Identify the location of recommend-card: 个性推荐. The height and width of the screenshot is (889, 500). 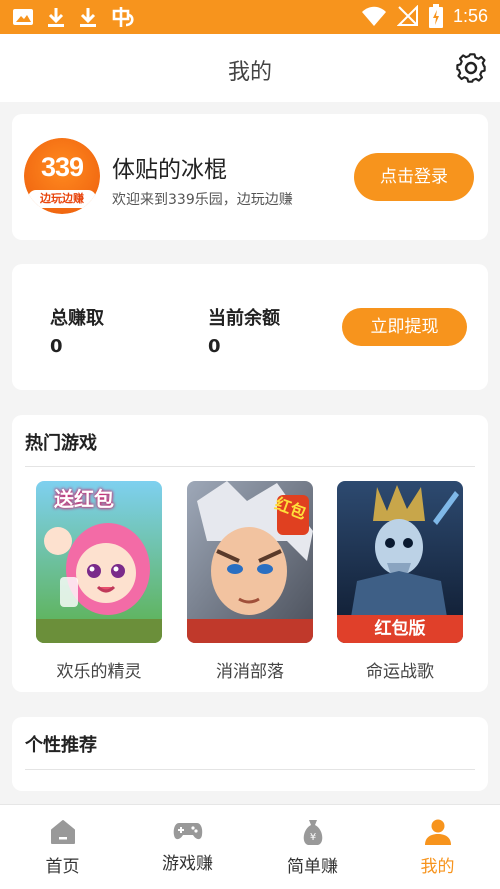
(250, 754).